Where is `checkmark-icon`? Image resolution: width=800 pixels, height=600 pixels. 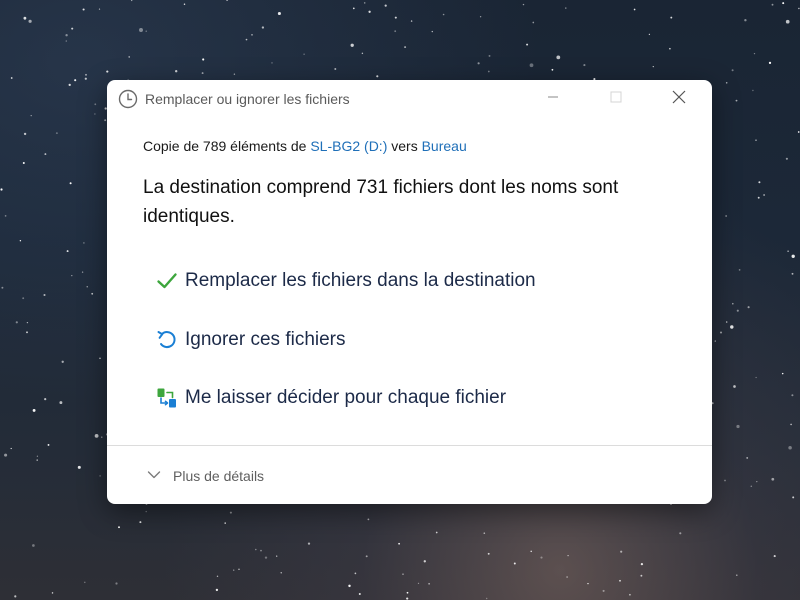 checkmark-icon is located at coordinates (167, 281).